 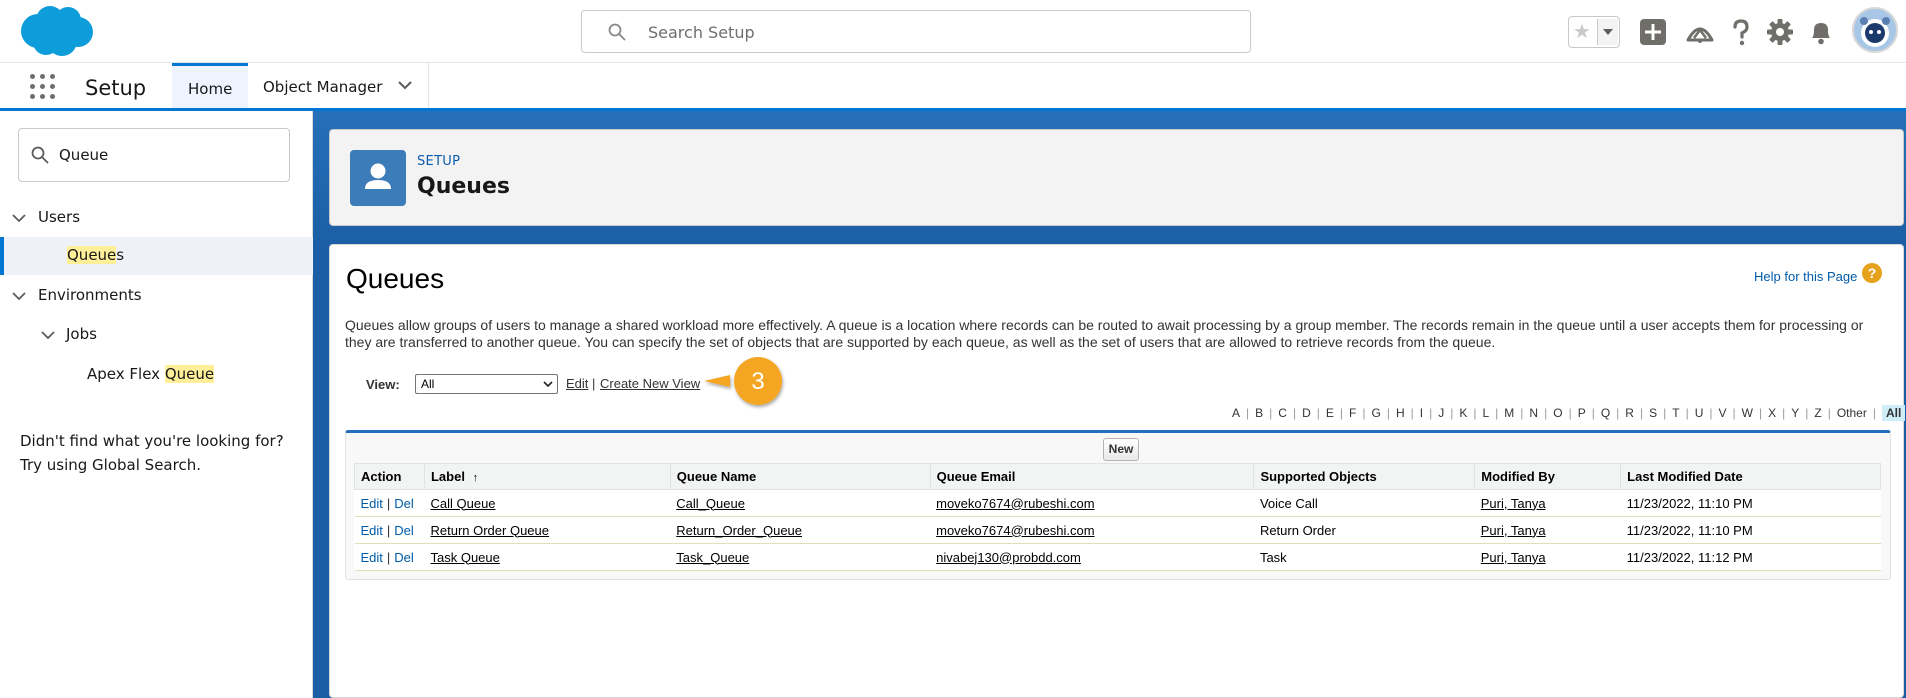 What do you see at coordinates (1780, 32) in the screenshot?
I see `gear-icon` at bounding box center [1780, 32].